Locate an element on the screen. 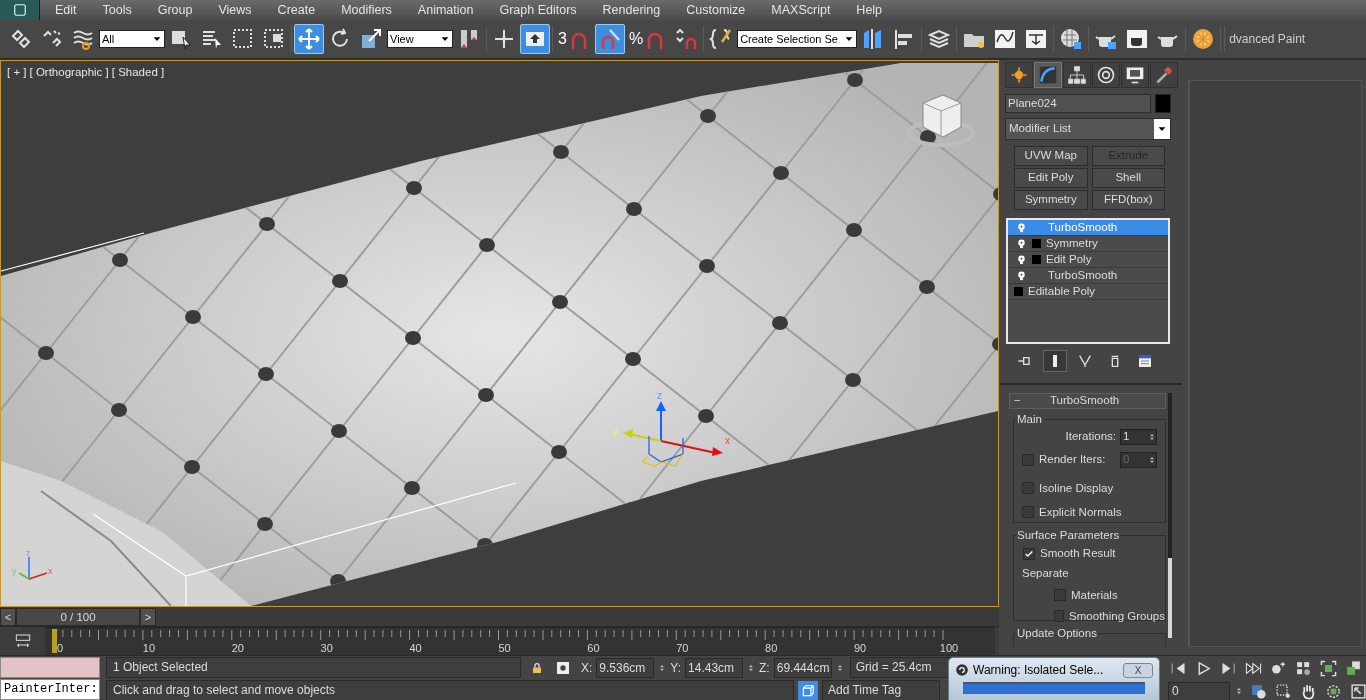 The height and width of the screenshot is (700, 1366). modifier-button: Edit Poly is located at coordinates (1051, 178).